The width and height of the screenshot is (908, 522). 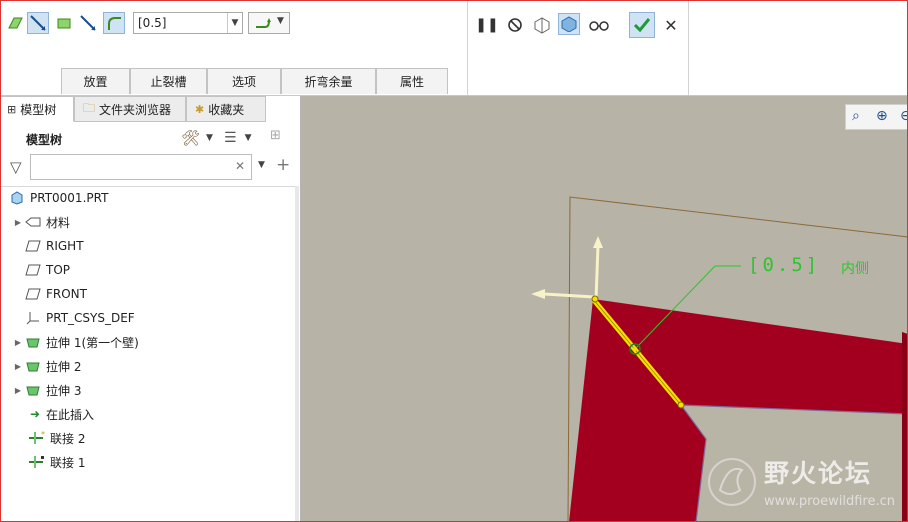 I want to click on view-toolbar: ⌕ ⊕ ⊖, so click(x=876, y=117).